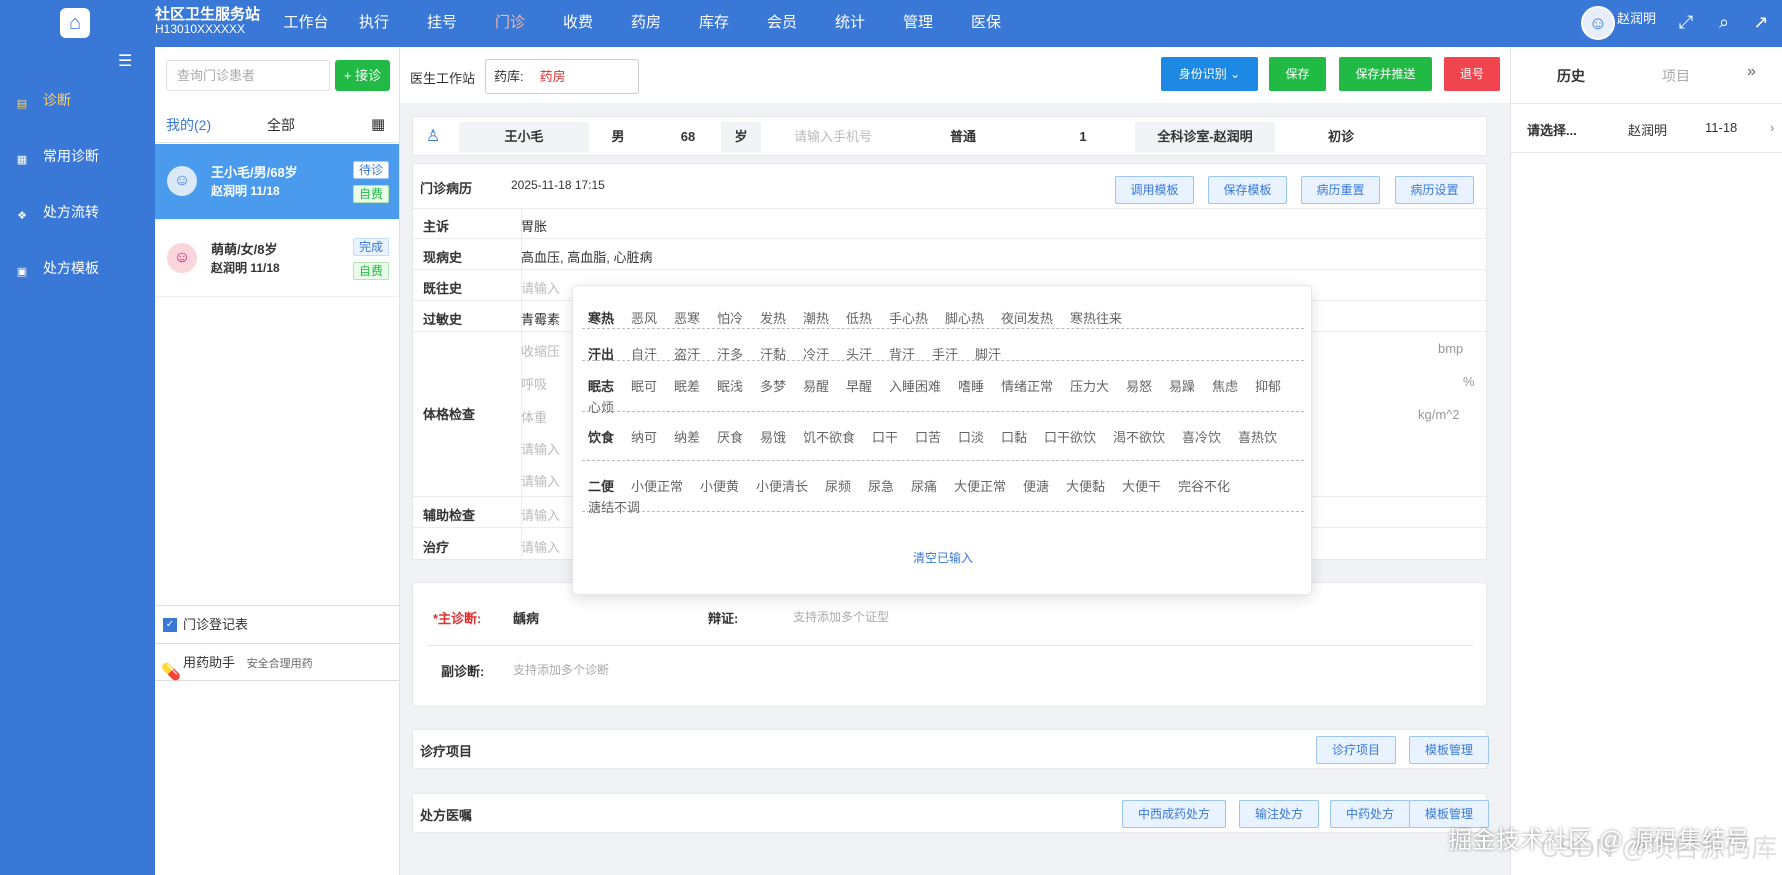  What do you see at coordinates (534, 225) in the screenshot?
I see `chief-value: 胃胀` at bounding box center [534, 225].